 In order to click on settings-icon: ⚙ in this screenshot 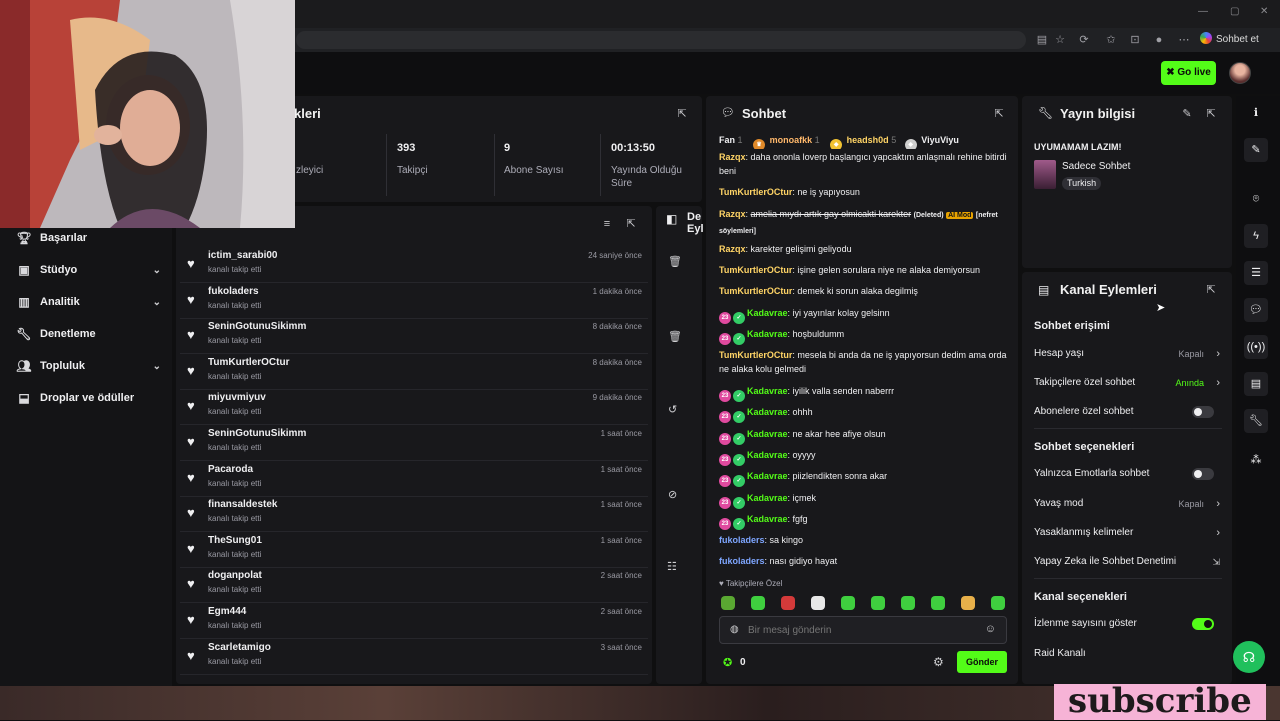, I will do `click(938, 662)`.